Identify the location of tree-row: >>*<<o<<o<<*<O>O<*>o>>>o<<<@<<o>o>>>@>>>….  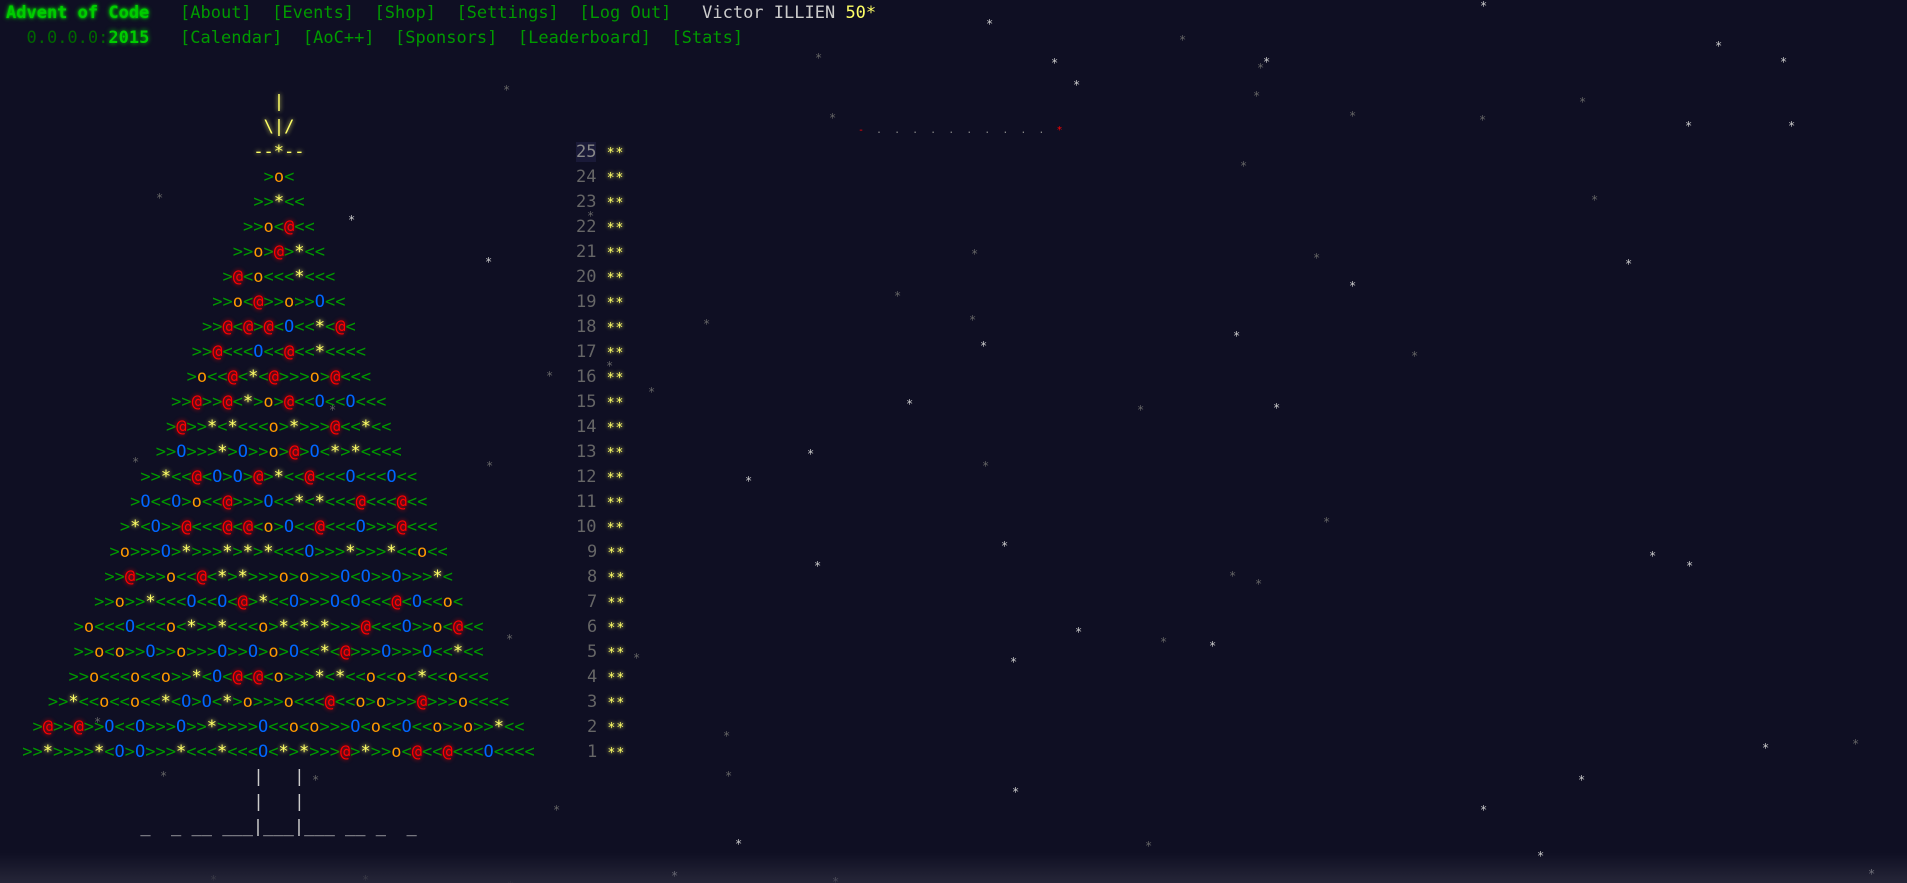
(278, 702).